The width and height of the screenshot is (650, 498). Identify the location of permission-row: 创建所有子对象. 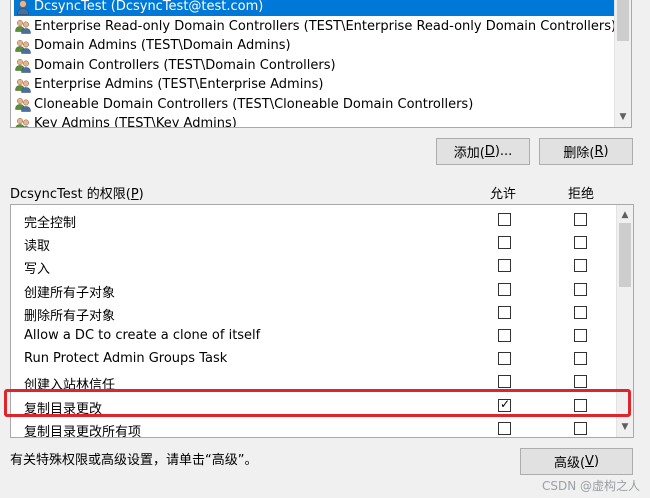
(313, 290).